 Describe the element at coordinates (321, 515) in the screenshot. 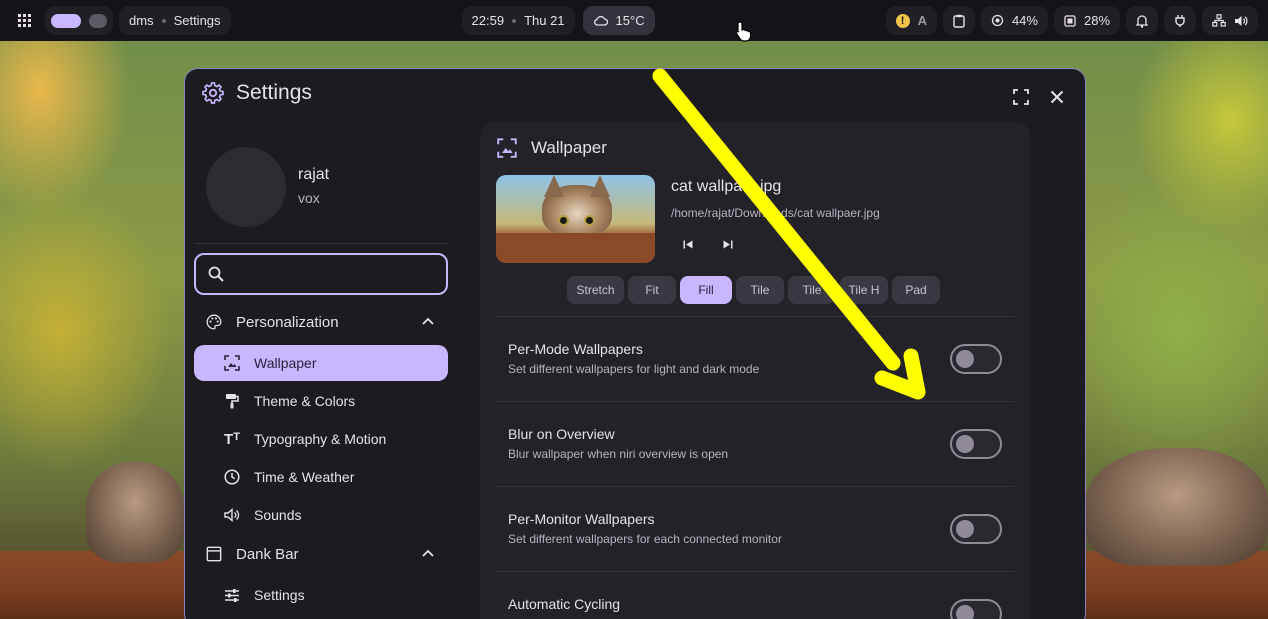

I see `sidebar-item-sounds: Sounds` at that location.